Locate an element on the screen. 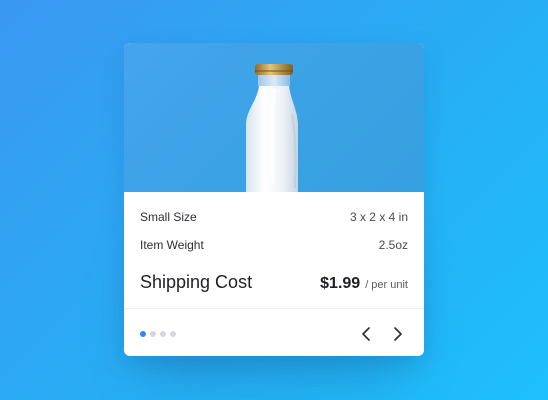 Image resolution: width=548 pixels, height=400 pixels. previous-button is located at coordinates (366, 334).